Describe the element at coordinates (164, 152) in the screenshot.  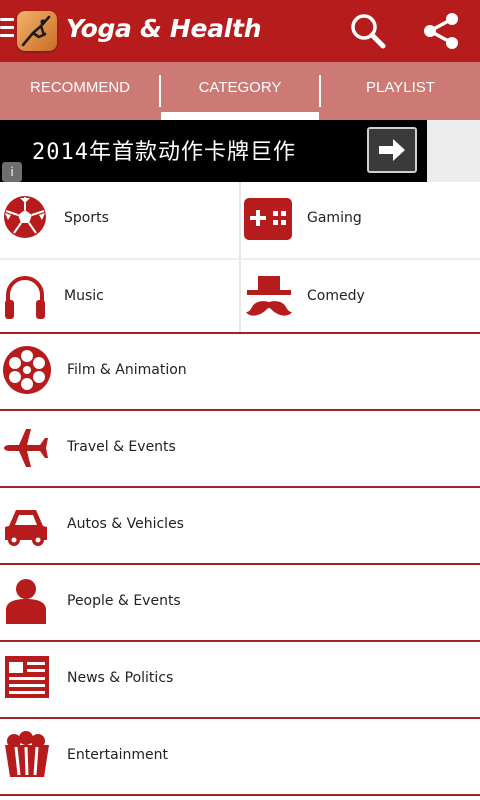
I see `ad-text: 2014年首款动作卡牌巨作` at that location.